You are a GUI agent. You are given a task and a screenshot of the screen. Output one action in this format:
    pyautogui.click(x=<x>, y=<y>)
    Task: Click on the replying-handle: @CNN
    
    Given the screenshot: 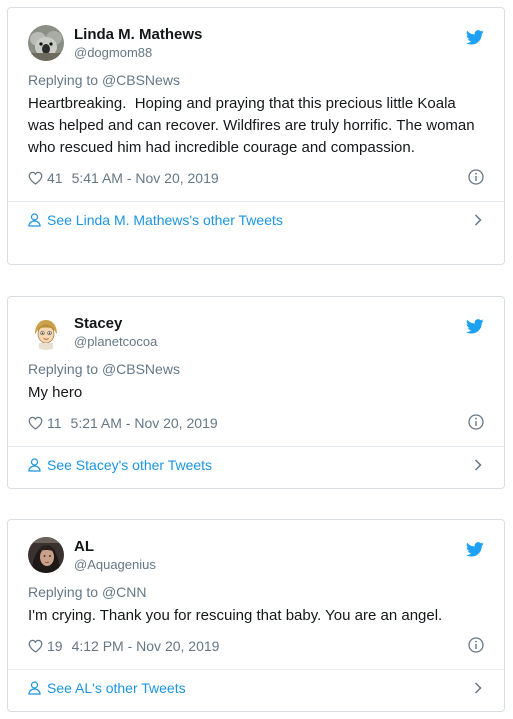 What is the action you would take?
    pyautogui.click(x=124, y=592)
    